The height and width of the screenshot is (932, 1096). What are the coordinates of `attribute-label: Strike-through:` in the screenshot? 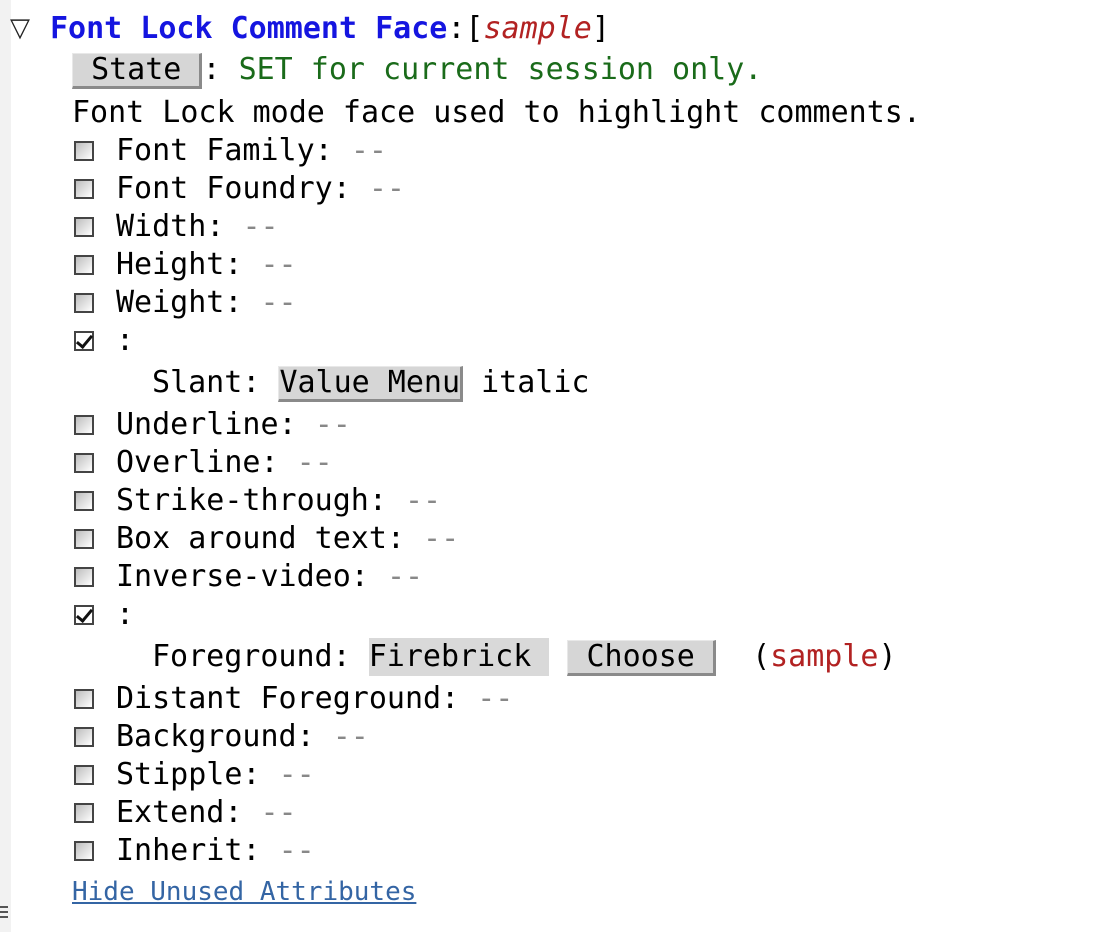 It's located at (251, 500).